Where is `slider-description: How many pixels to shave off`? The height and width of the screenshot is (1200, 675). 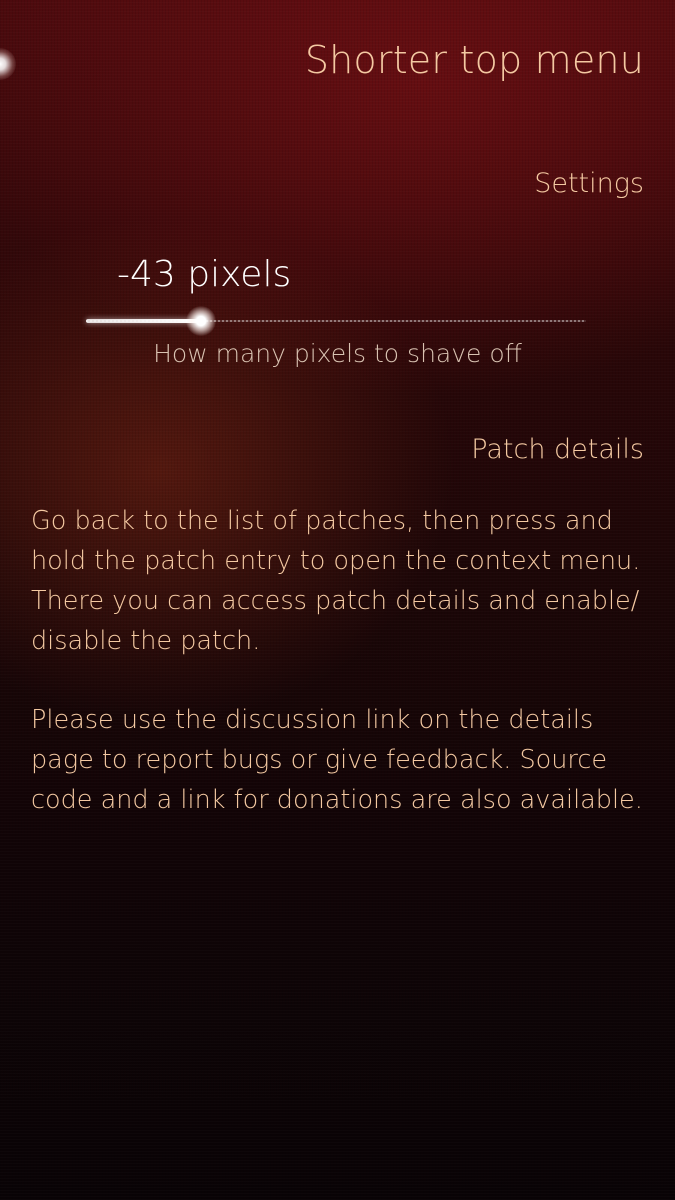
slider-description: How many pixels to shave off is located at coordinates (337, 353).